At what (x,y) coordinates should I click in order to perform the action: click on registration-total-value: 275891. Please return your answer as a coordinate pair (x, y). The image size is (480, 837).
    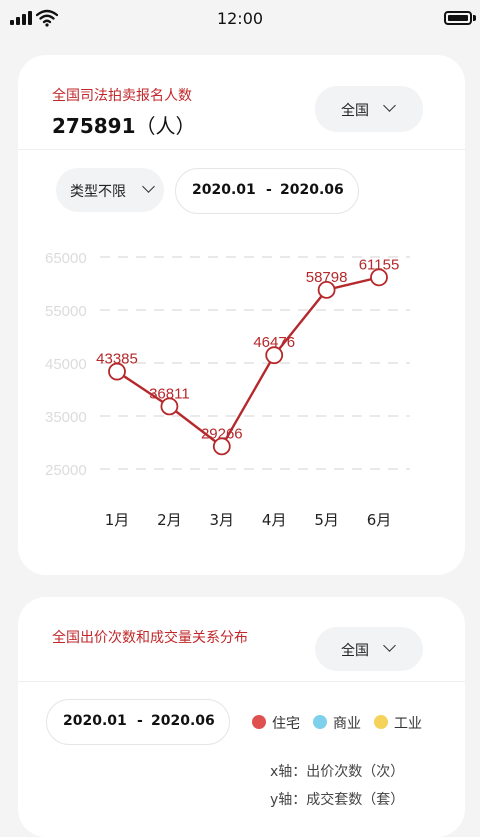
    Looking at the image, I should click on (94, 126).